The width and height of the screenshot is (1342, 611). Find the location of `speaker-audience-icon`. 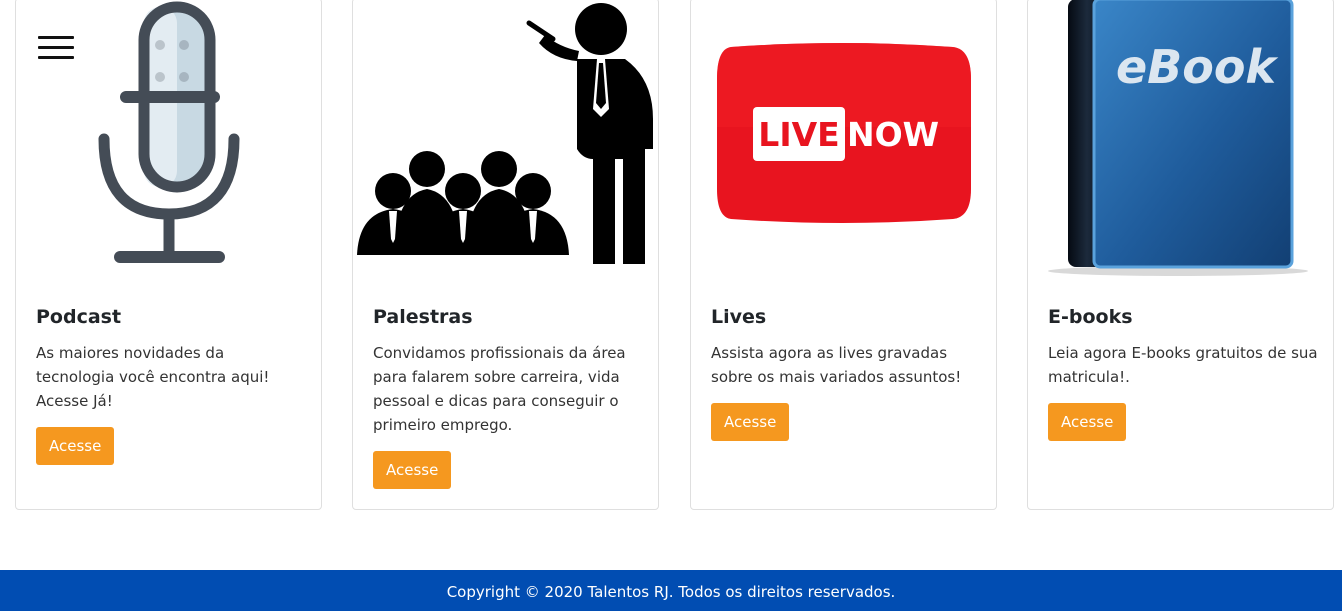

speaker-audience-icon is located at coordinates (505, 133).